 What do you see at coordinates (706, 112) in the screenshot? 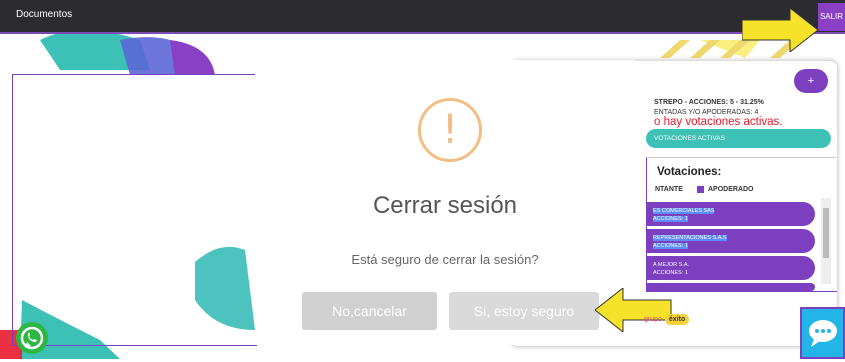
I see `represented-summary: ENTADAS Y/O APODERADAS: 4` at bounding box center [706, 112].